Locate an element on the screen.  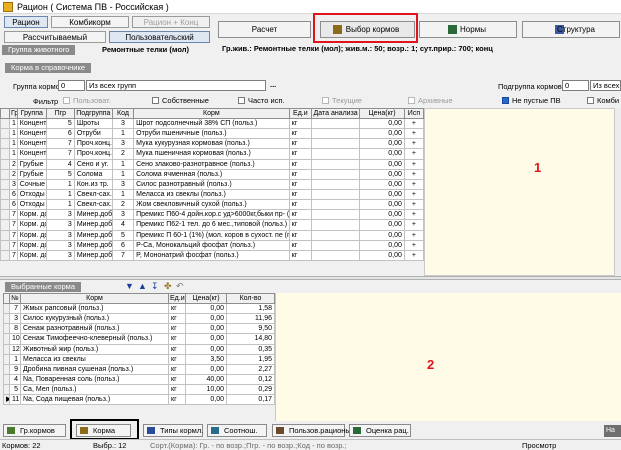
tab-calculated: Рассчитываемый is located at coordinates (55, 37).